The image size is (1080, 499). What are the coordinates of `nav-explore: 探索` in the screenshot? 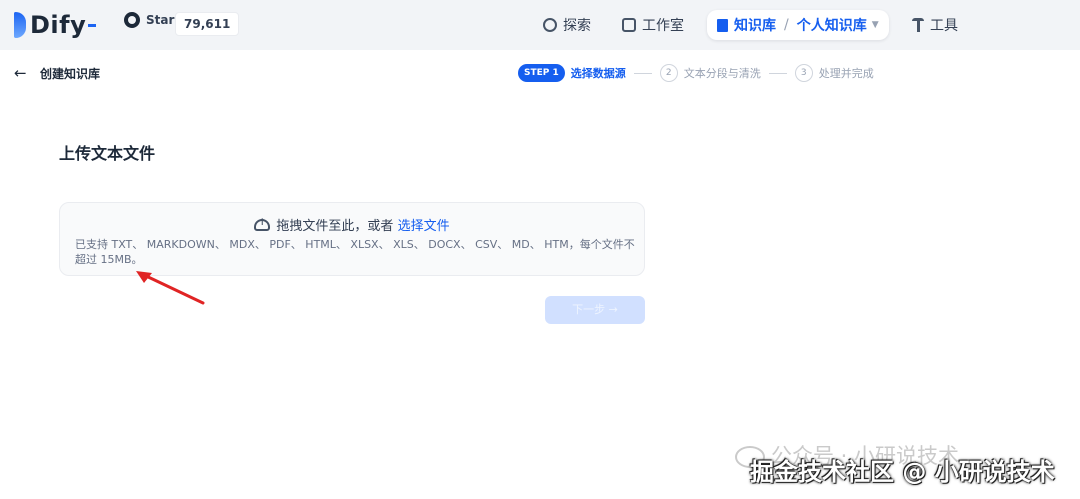 It's located at (565, 25).